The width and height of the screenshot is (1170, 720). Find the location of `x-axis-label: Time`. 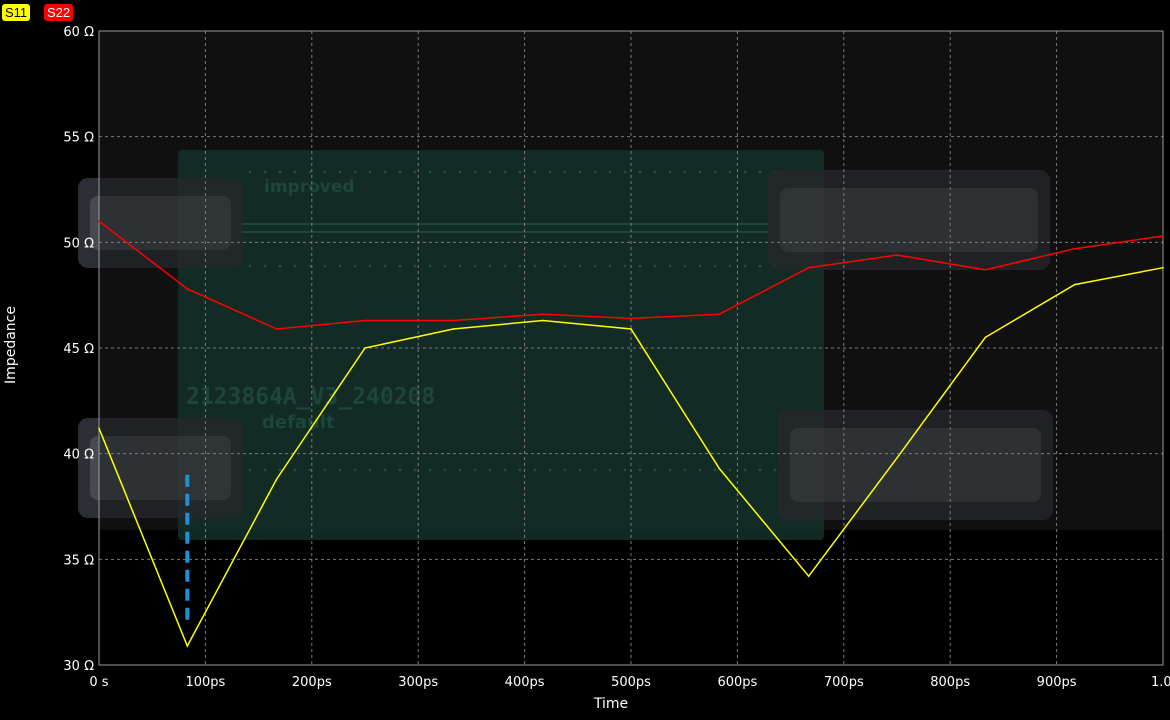

x-axis-label: Time is located at coordinates (610, 704).